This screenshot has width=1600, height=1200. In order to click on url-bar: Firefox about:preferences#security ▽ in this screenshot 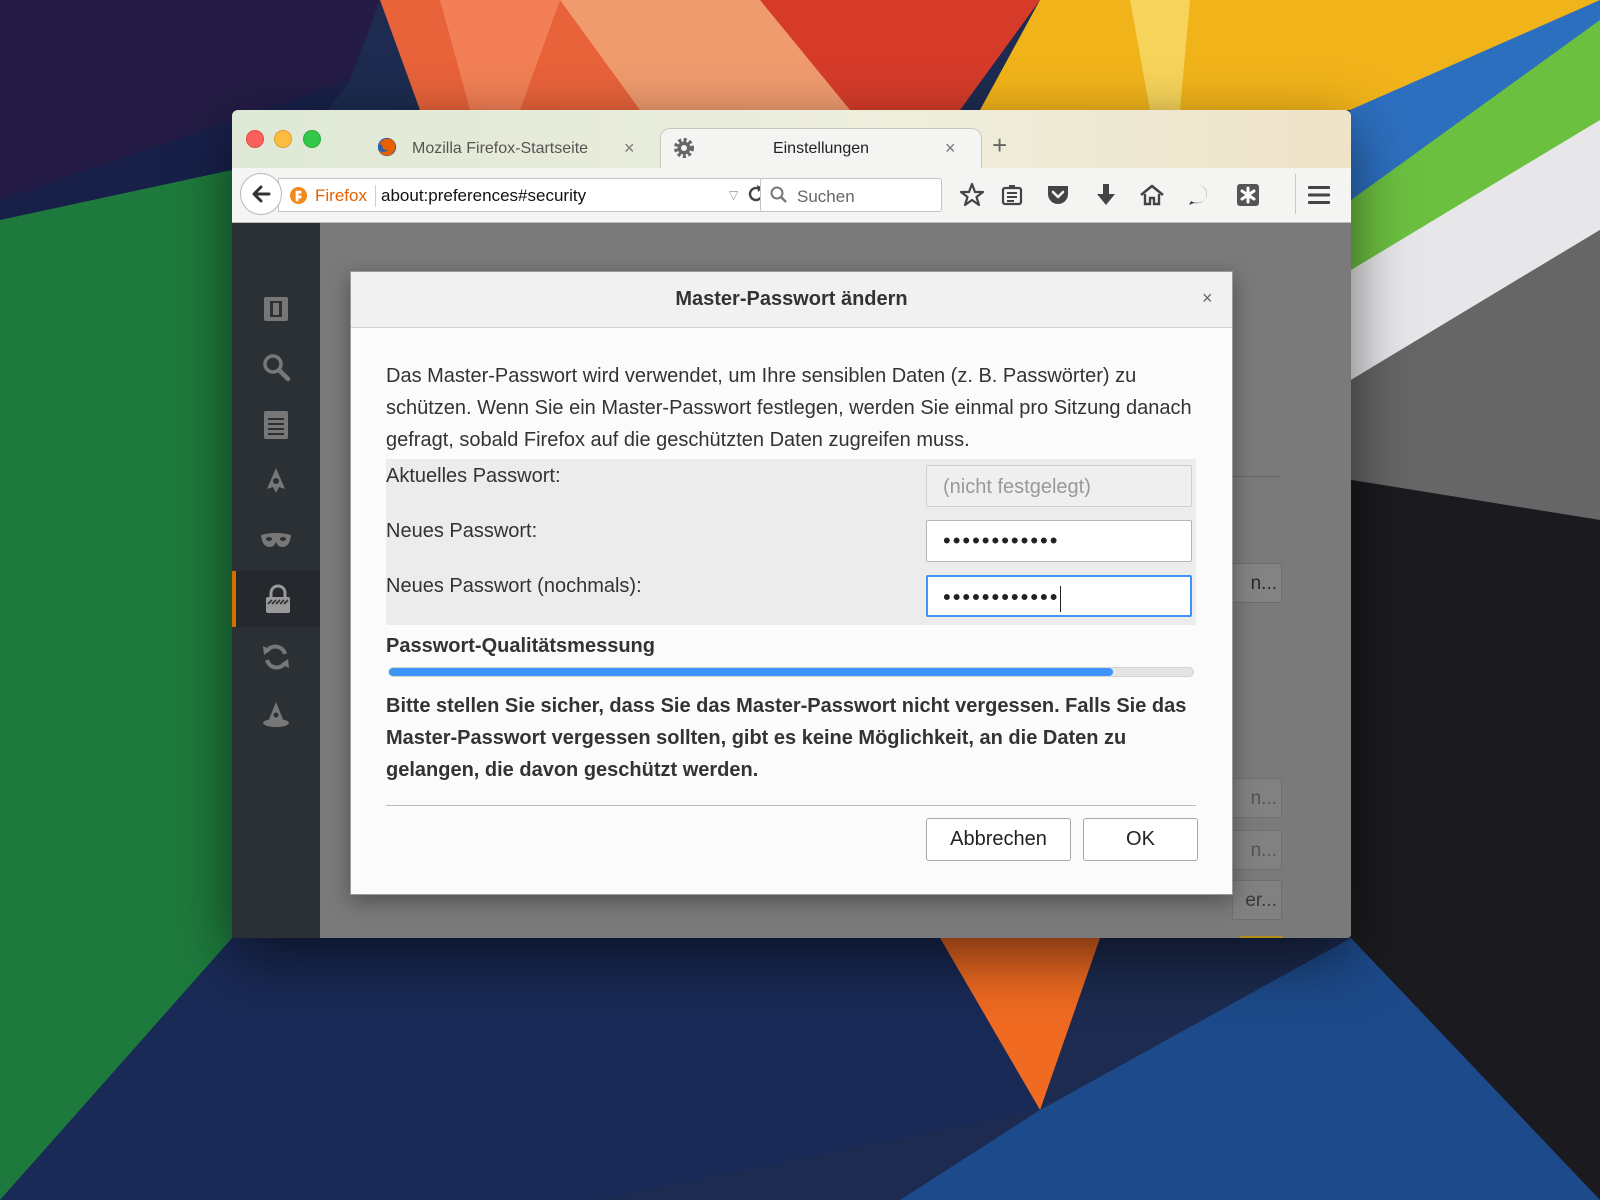, I will do `click(523, 195)`.